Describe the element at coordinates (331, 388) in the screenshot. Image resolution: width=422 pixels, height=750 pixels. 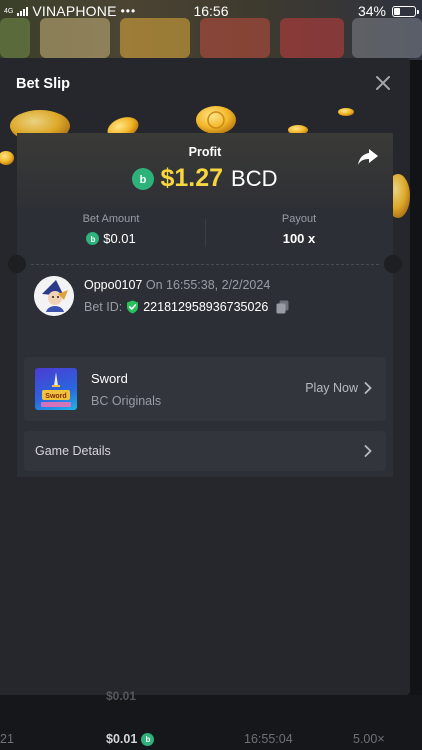
I see `play-now-label: Play Now` at that location.